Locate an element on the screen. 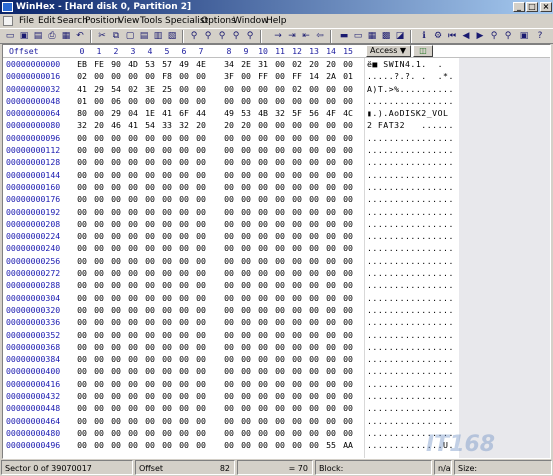 Image resolution: width=553 pixels, height=476 pixels. hex-byte-cell: 29 is located at coordinates (116, 113).